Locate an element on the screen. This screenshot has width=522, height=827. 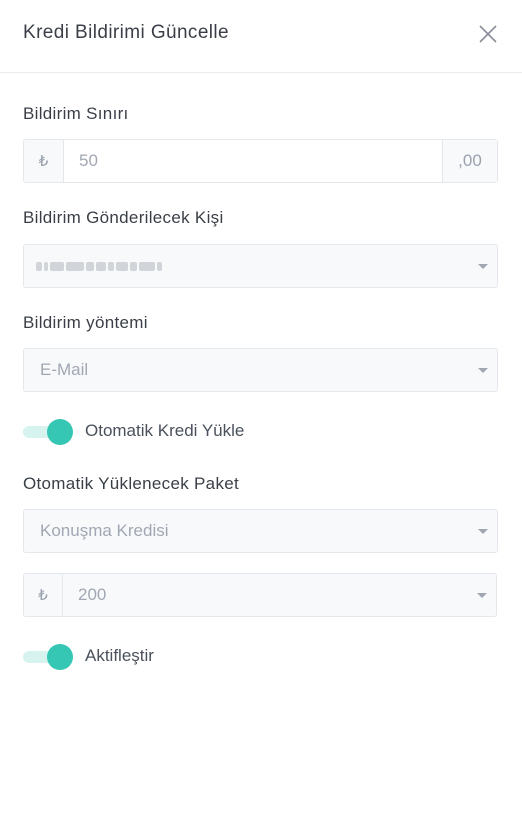
dialog-title: Kredi Bildirimi Güncelle is located at coordinates (126, 32).